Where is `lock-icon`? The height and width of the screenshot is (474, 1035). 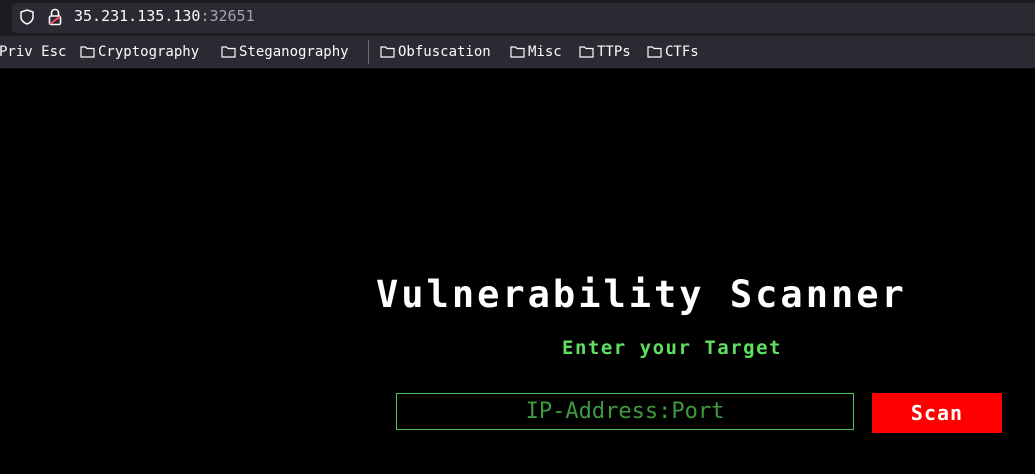
lock-icon is located at coordinates (55, 17).